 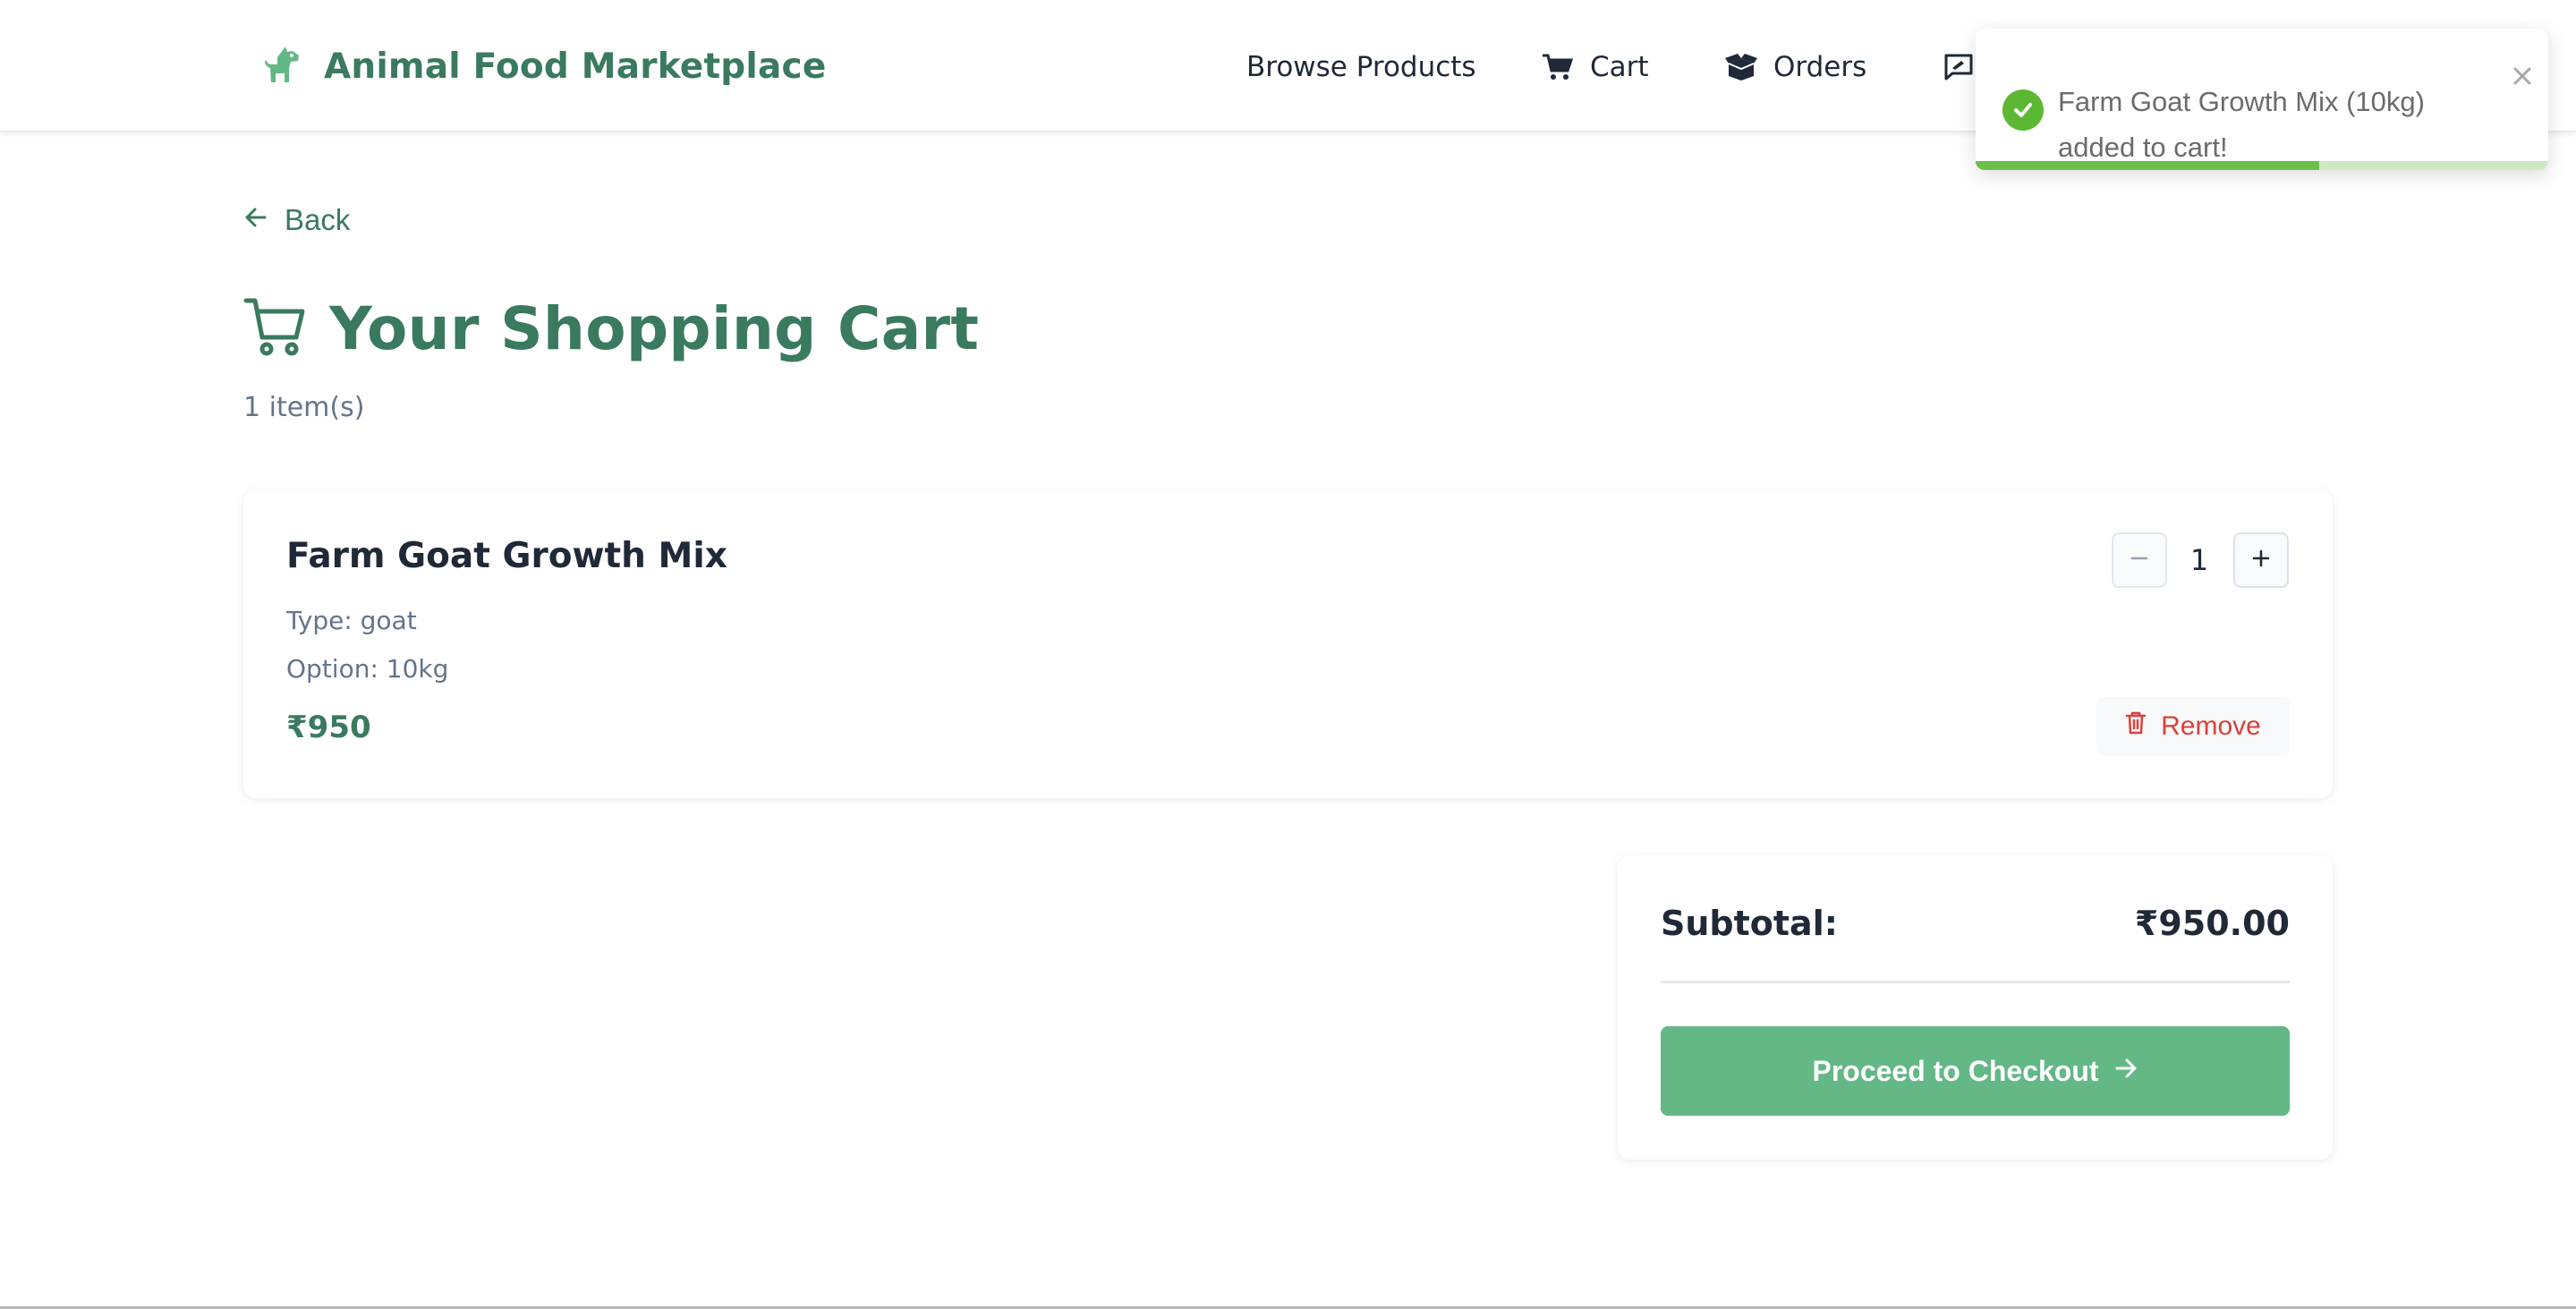 I want to click on back-link: Back, so click(x=296, y=220).